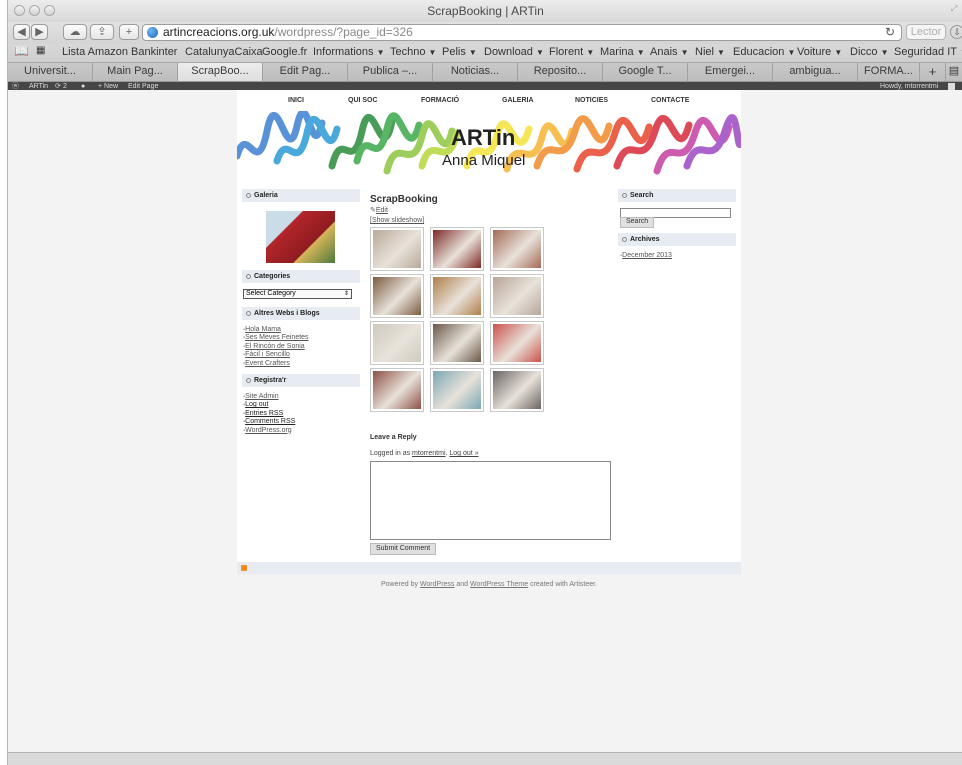 This screenshot has width=962, height=765. Describe the element at coordinates (459, 52) in the screenshot. I see `bookmark-6: Pelis ▼` at that location.